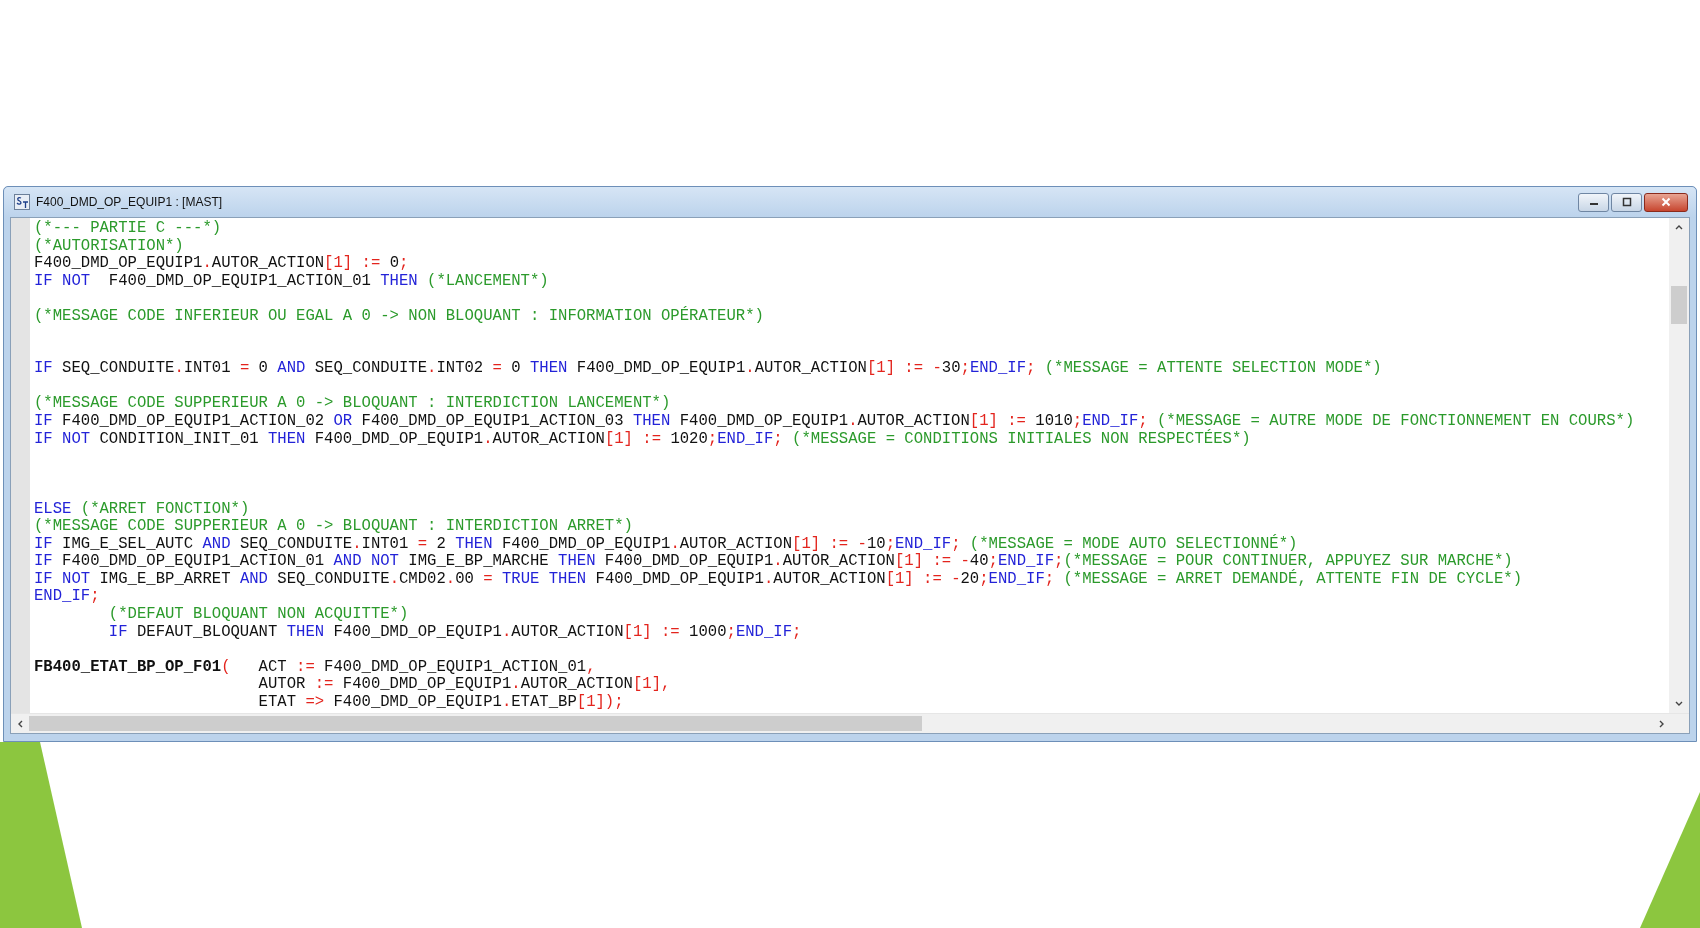 The width and height of the screenshot is (1700, 928). Describe the element at coordinates (642, 439) in the screenshot. I see `code-line: IF NOT CONDITION_INIT_01 THEN F400_DMD_OP_EQUIP1.AUTOR_ACTION[1] := 1020;END_IF; (*MESSAGE = CONDITIONS INITIALES NON RESPECTÉES*)` at that location.